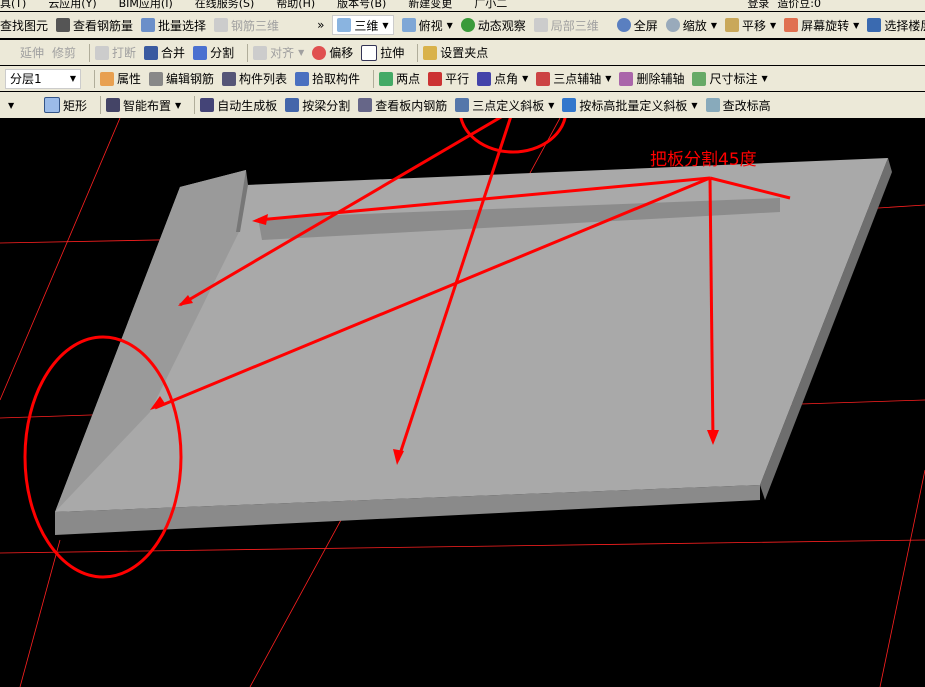 Image resolution: width=925 pixels, height=687 pixels. I want to click on batch-slope-icon, so click(569, 105).